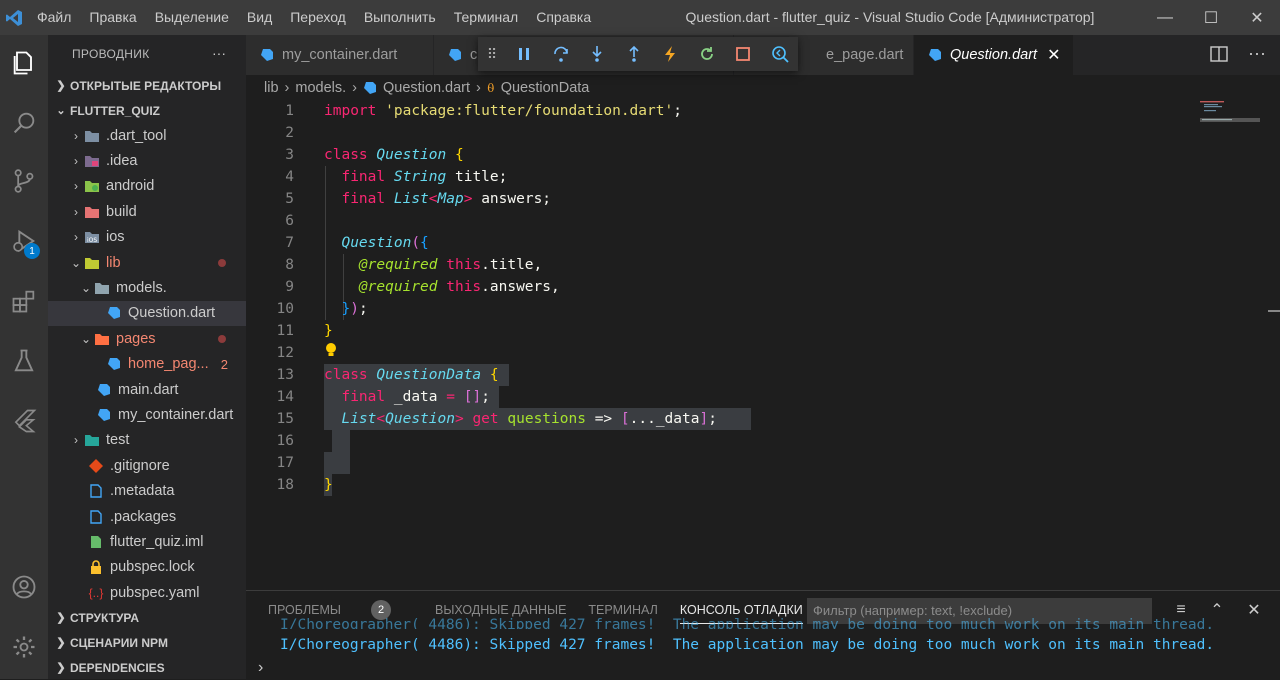  I want to click on explorer-icon, so click(24, 63).